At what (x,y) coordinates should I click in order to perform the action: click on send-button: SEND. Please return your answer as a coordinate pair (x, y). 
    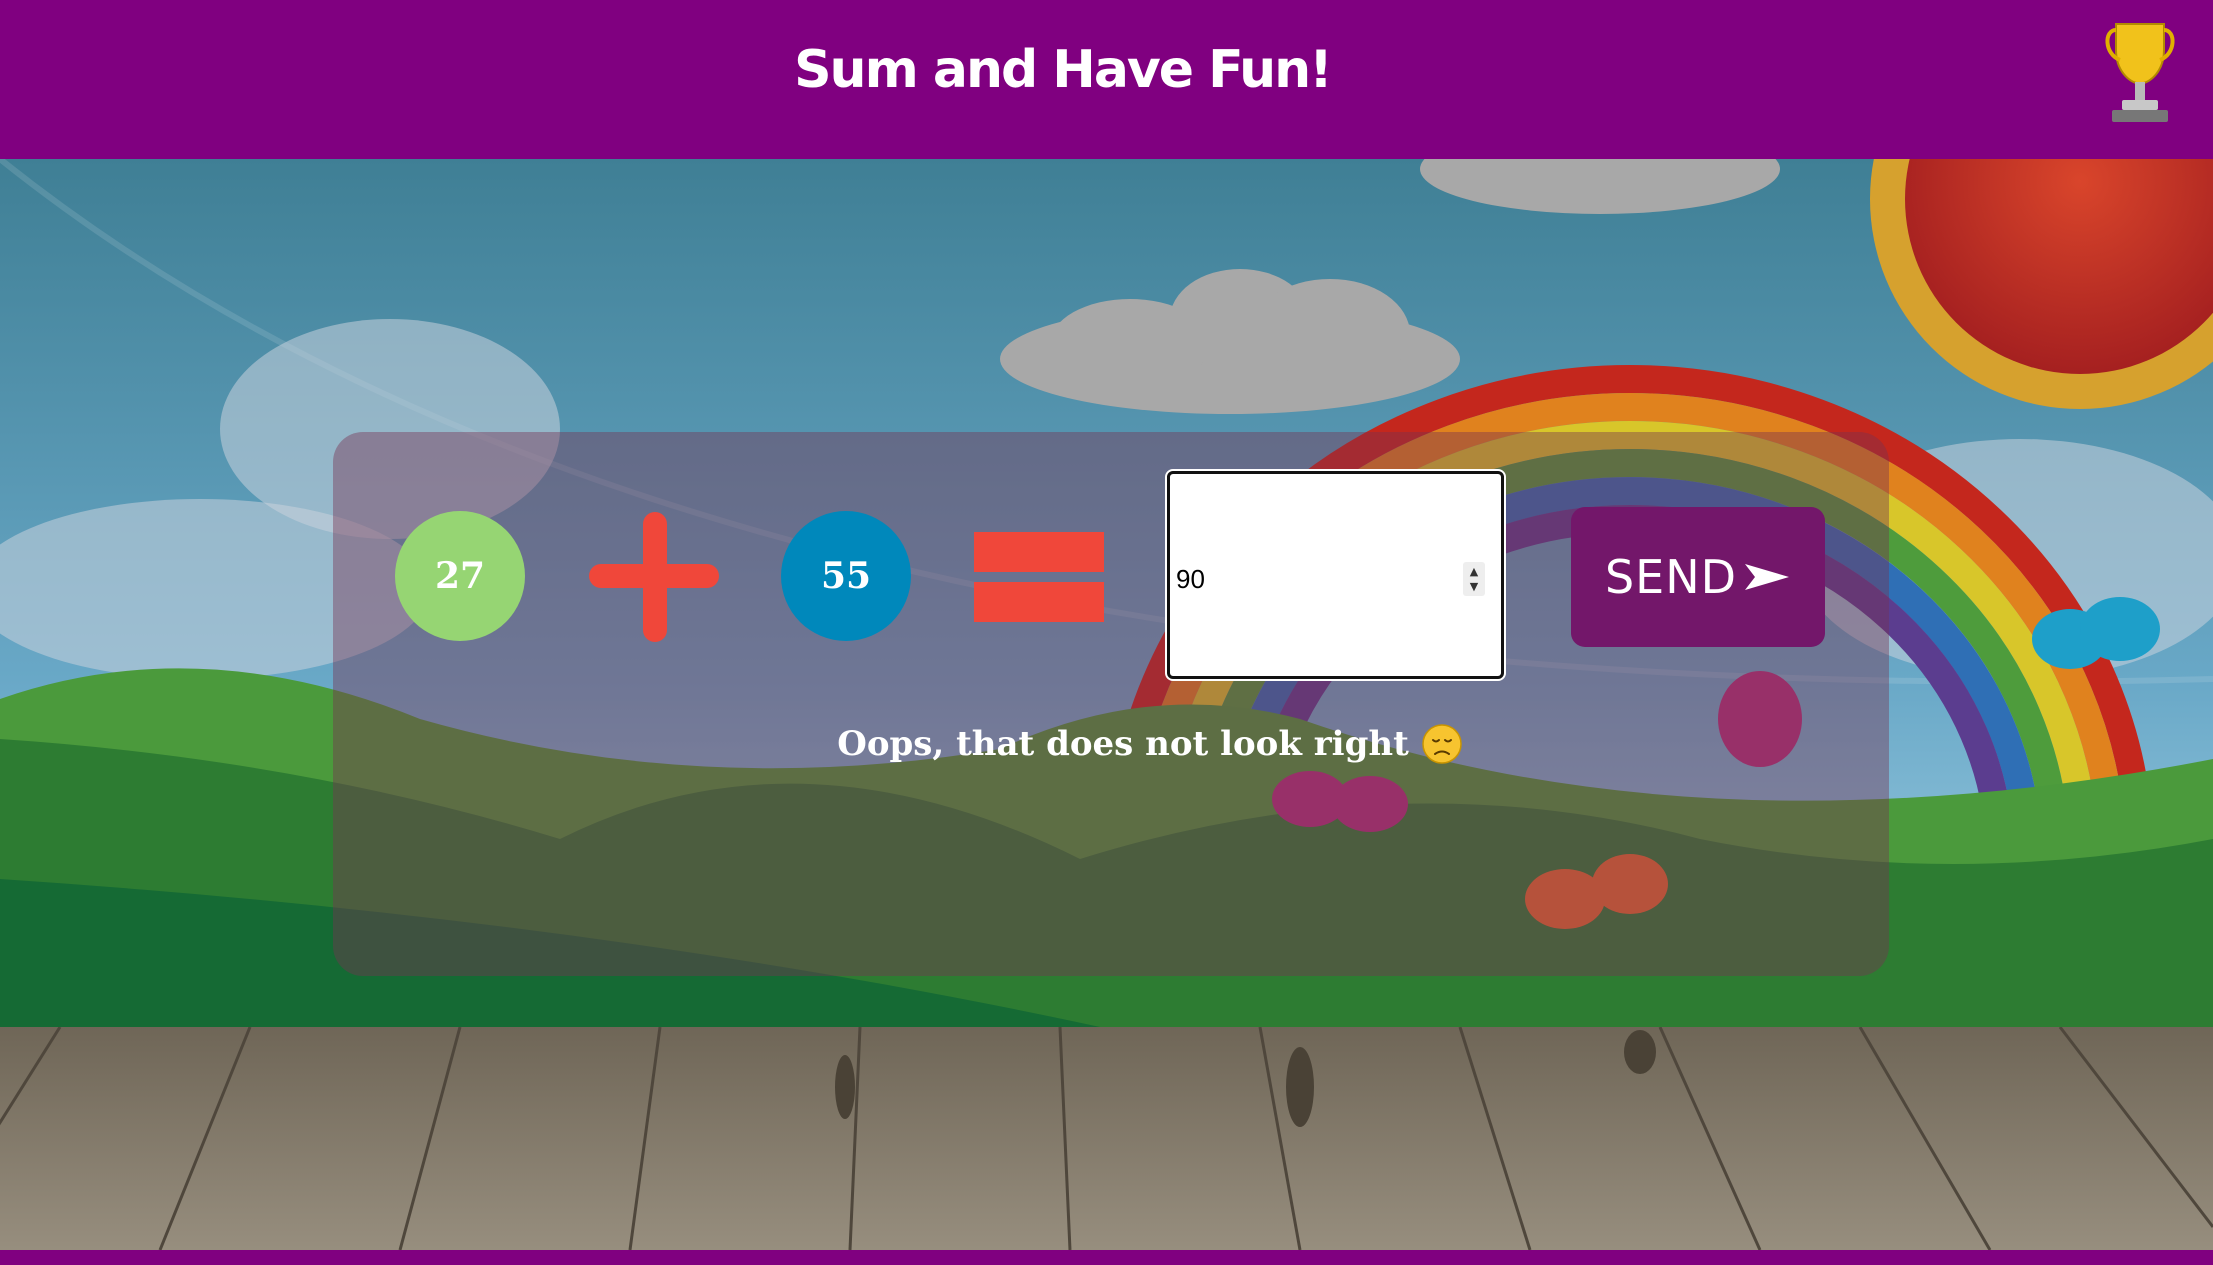
    Looking at the image, I should click on (1698, 577).